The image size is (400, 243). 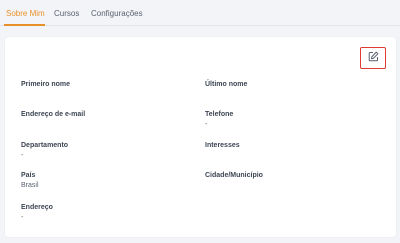 I want to click on department-value: -, so click(x=22, y=155).